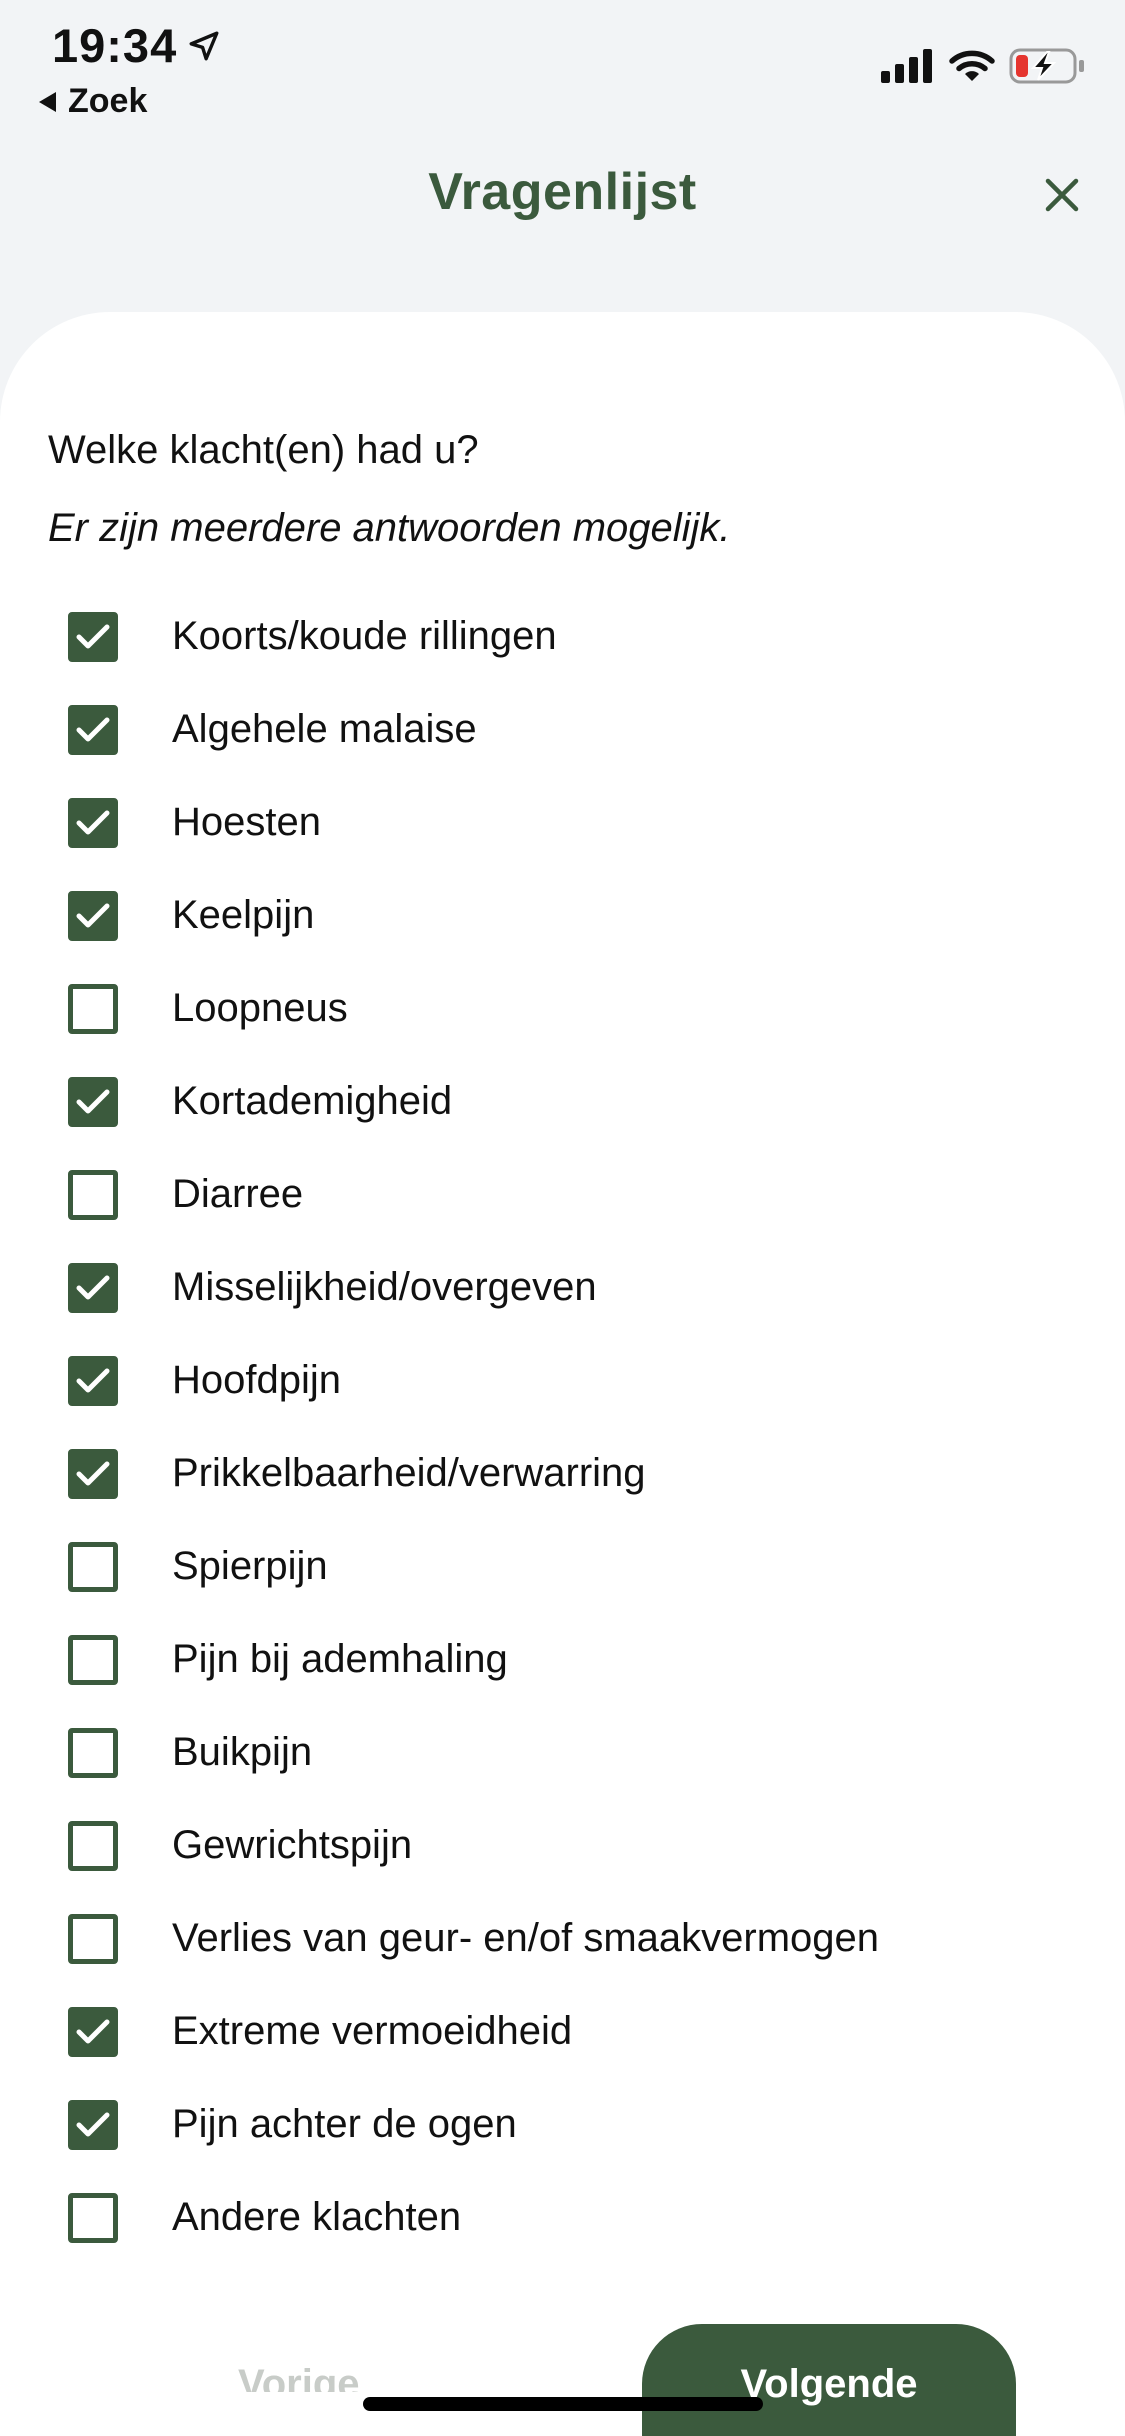  What do you see at coordinates (568, 1380) in the screenshot?
I see `option-row: Hoofdpijn` at bounding box center [568, 1380].